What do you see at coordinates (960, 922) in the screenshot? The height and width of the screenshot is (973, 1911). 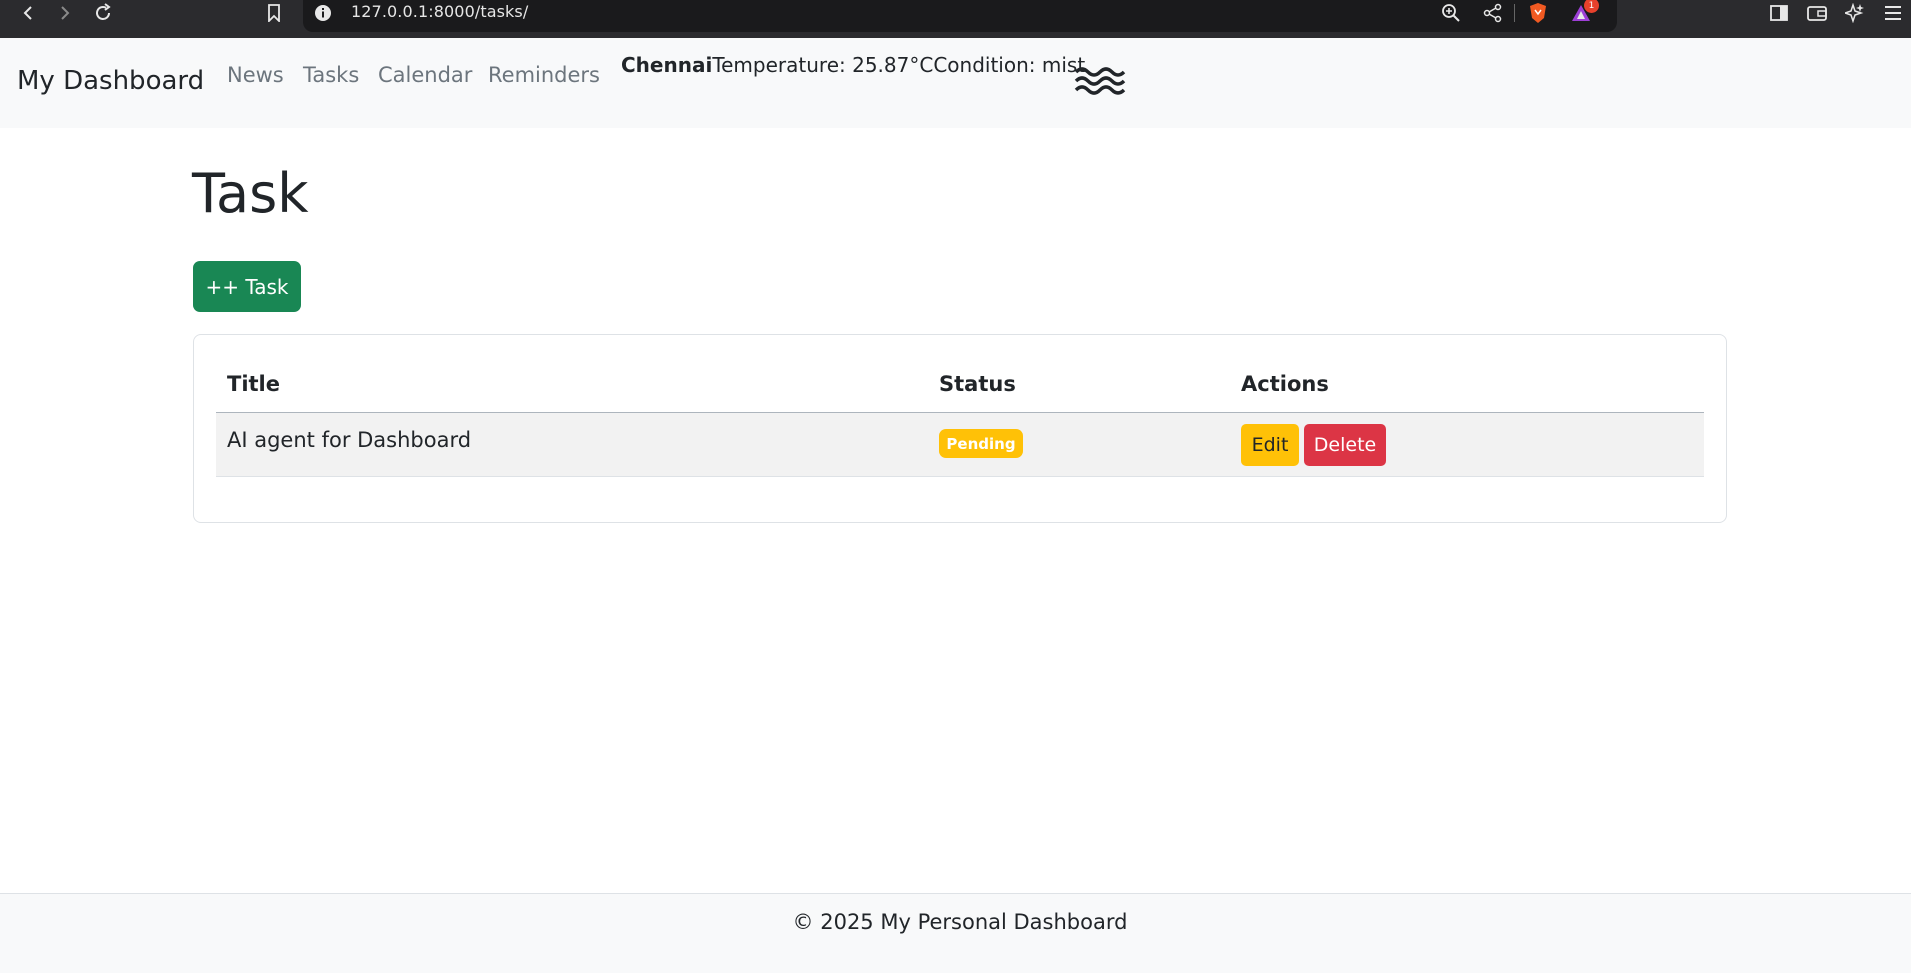 I see `footer-text: © 2025 My Personal Dashboard` at bounding box center [960, 922].